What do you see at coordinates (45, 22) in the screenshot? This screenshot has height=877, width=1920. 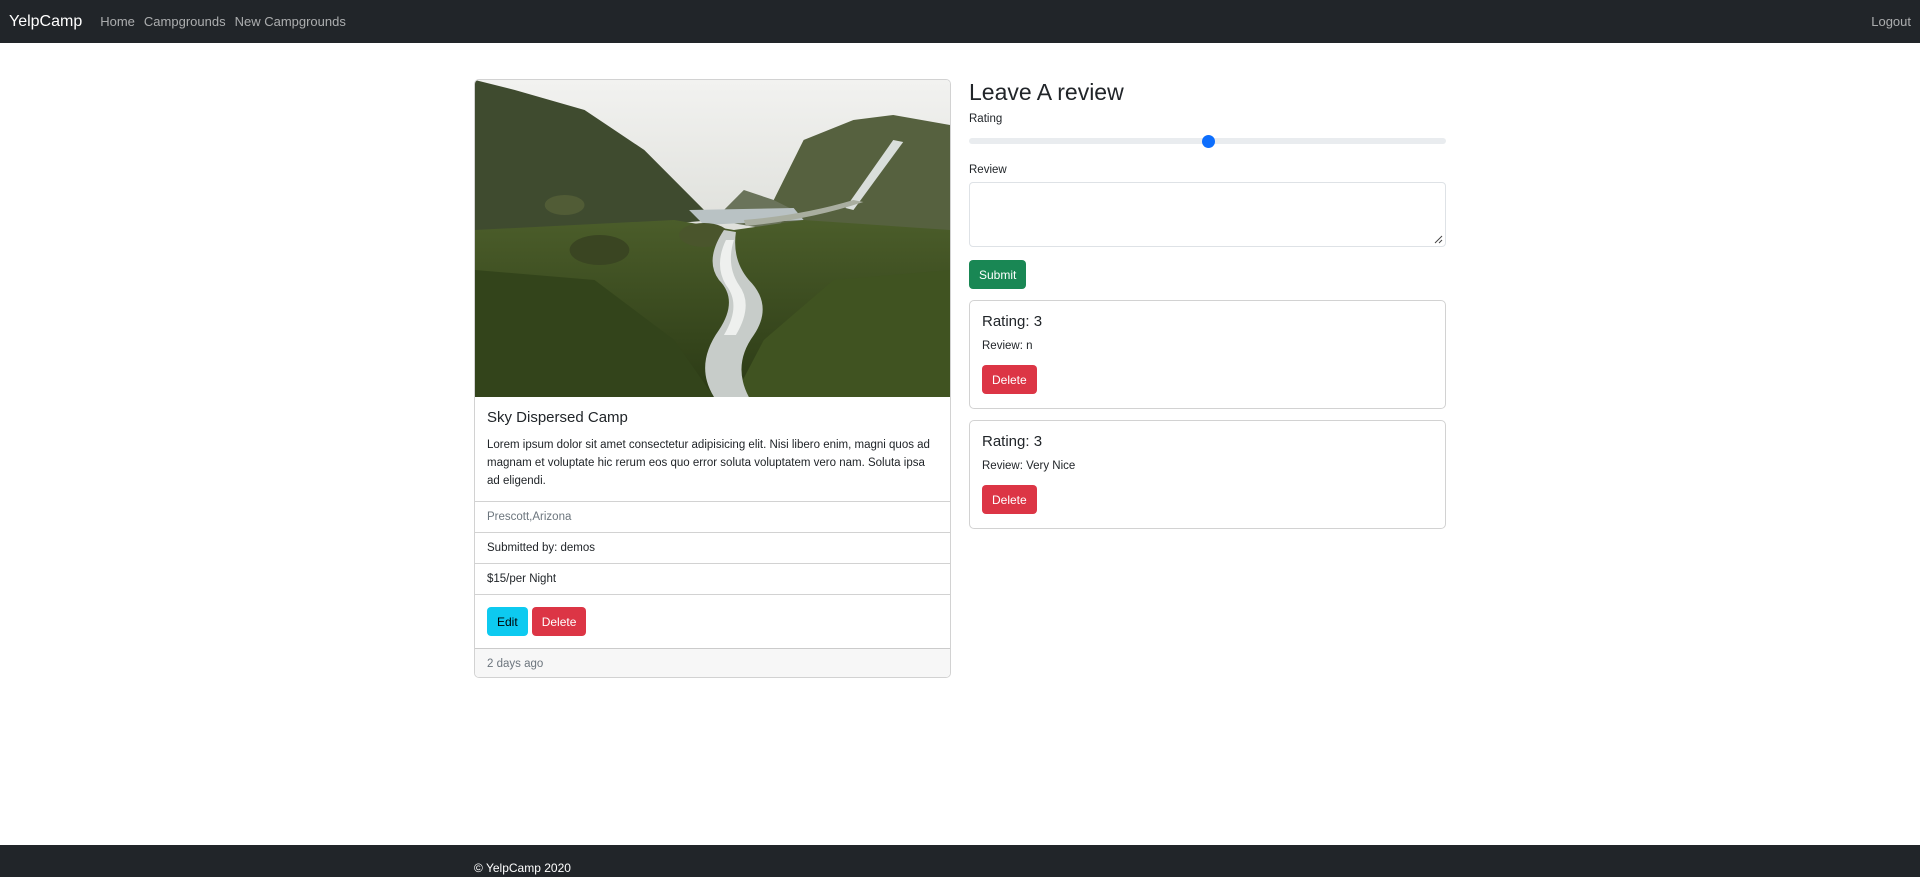 I see `brand-link: YelpCamp` at bounding box center [45, 22].